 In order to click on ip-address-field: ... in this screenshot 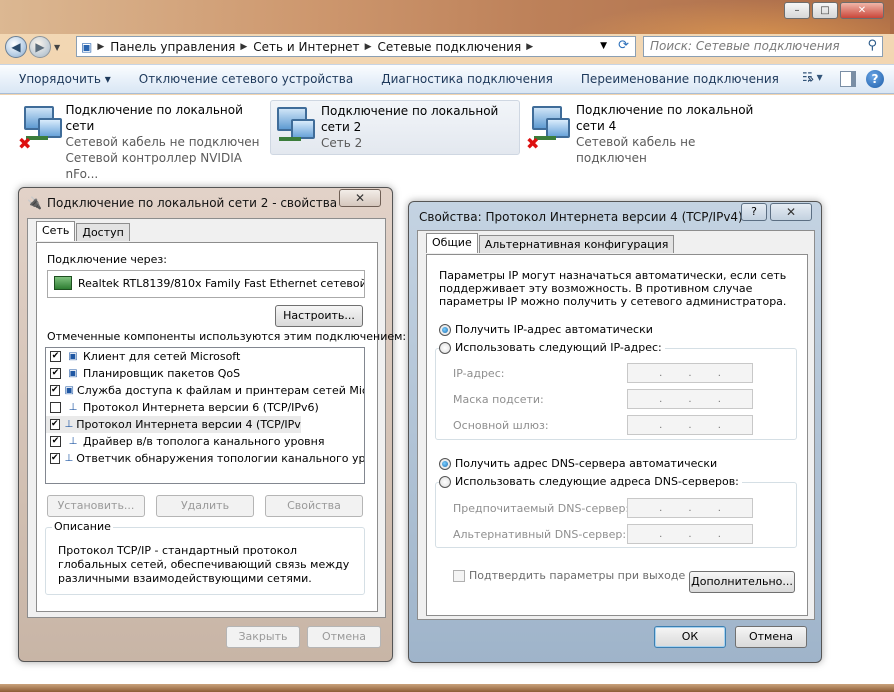, I will do `click(690, 373)`.